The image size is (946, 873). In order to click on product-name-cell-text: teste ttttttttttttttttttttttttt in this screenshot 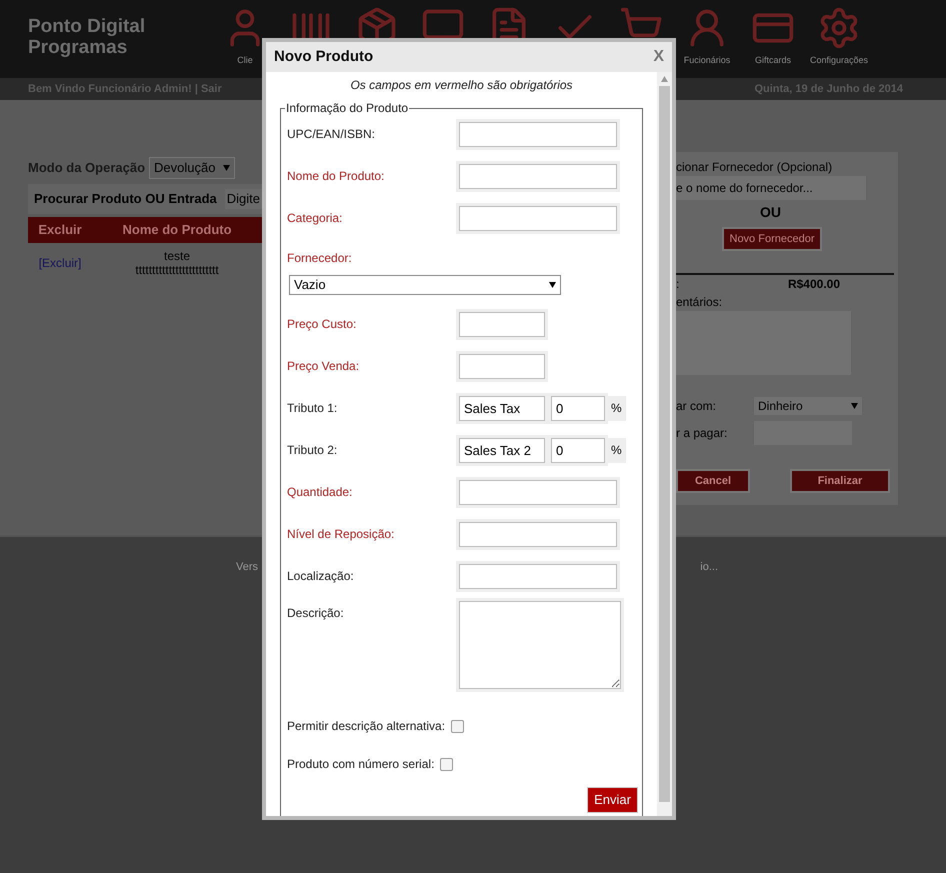, I will do `click(177, 263)`.